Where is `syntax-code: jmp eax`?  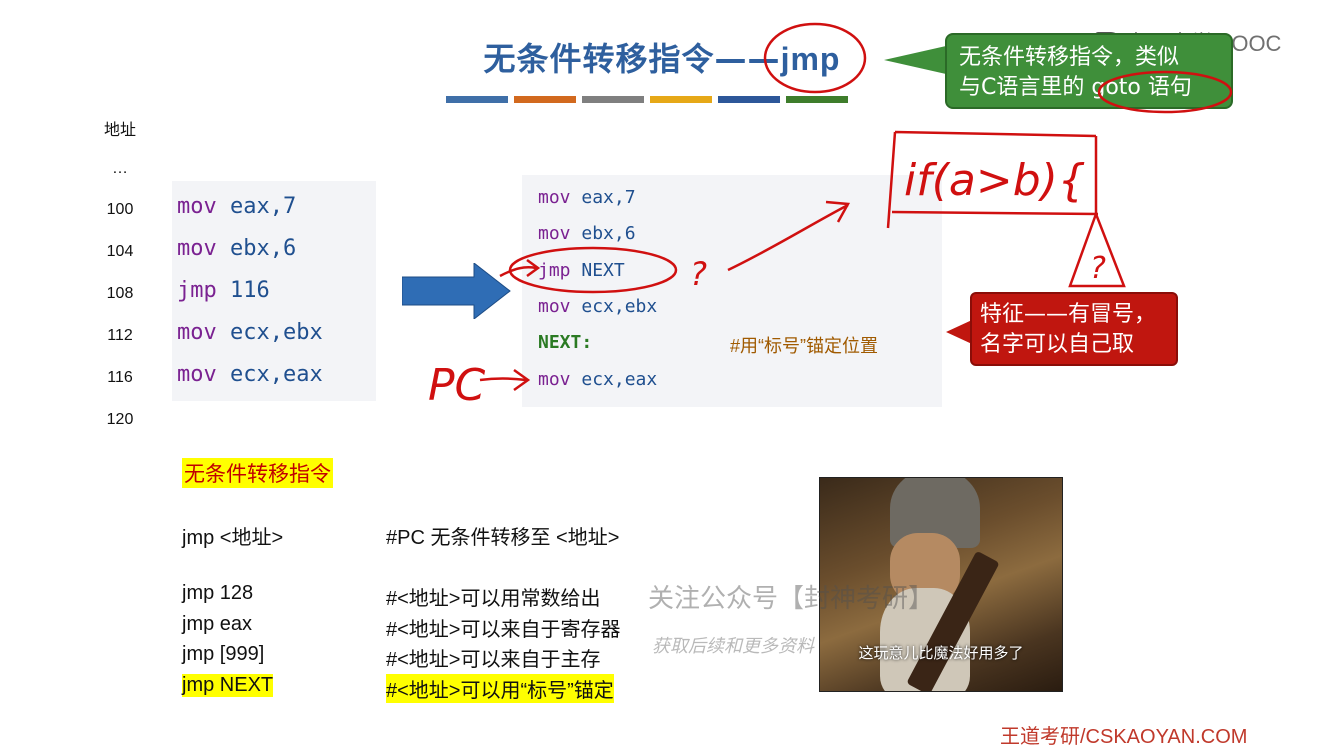 syntax-code: jmp eax is located at coordinates (217, 624).